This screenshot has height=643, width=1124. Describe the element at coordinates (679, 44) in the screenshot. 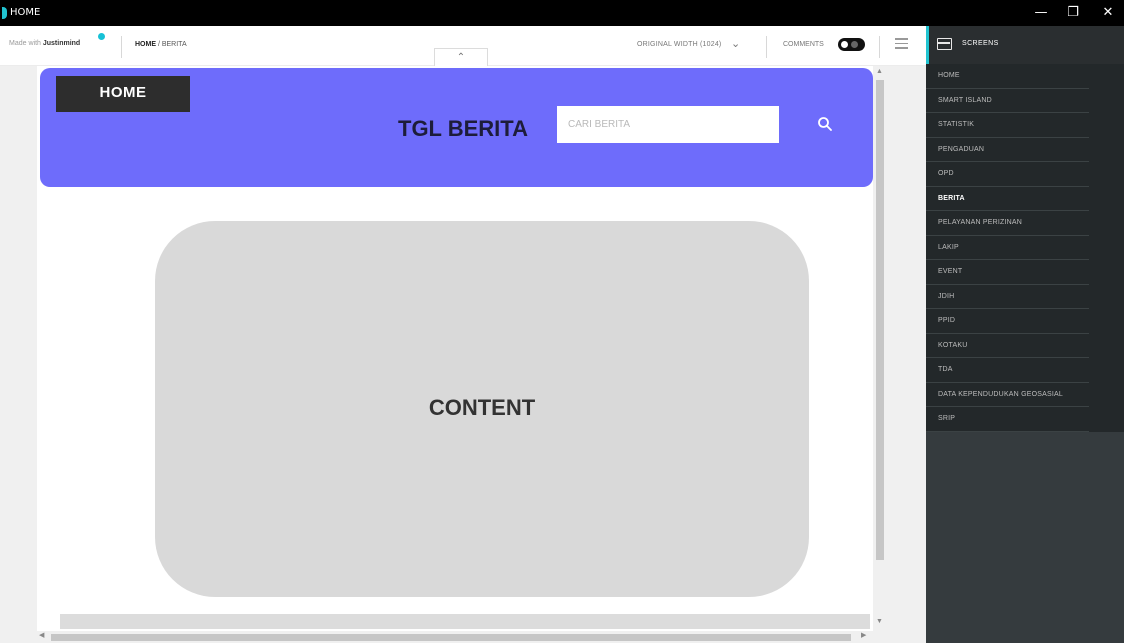

I see `width-select-label: ORIGINAL WIDTH (1024)` at that location.